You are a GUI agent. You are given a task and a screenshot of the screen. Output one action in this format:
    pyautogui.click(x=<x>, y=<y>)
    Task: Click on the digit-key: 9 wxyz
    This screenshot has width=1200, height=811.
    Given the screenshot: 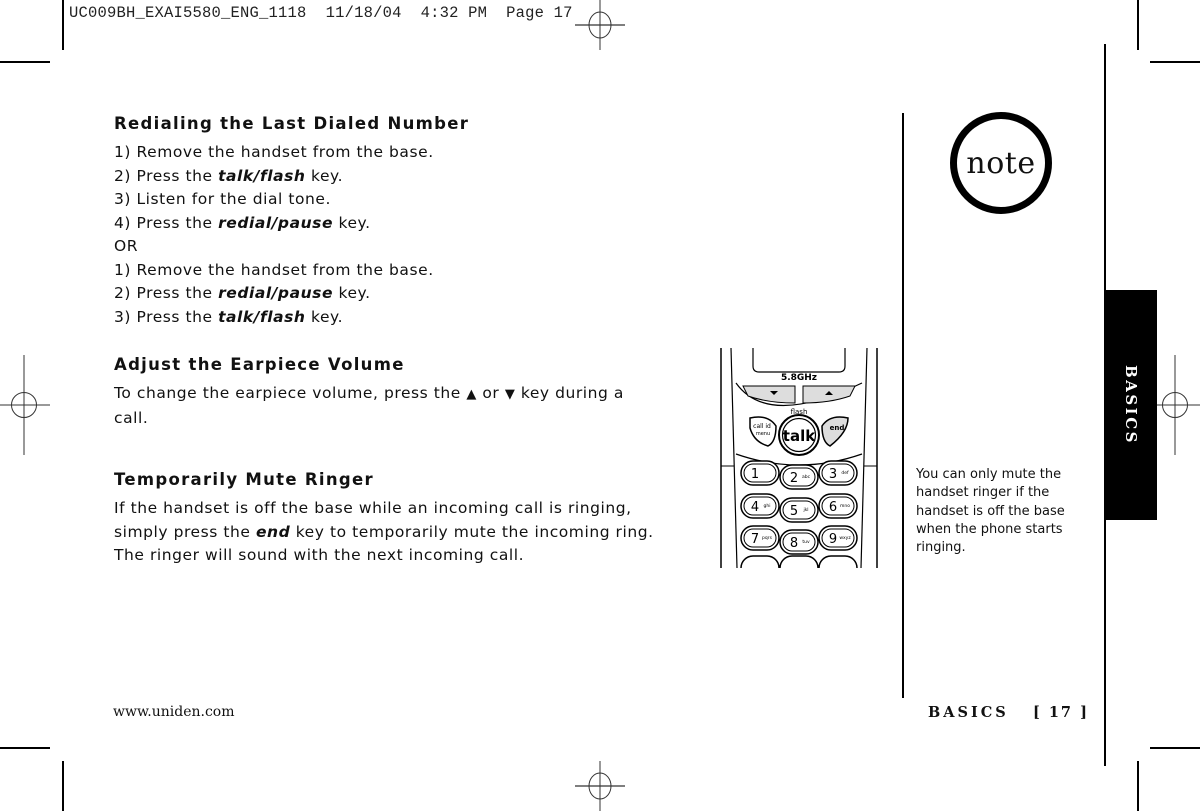 What is the action you would take?
    pyautogui.click(x=838, y=538)
    